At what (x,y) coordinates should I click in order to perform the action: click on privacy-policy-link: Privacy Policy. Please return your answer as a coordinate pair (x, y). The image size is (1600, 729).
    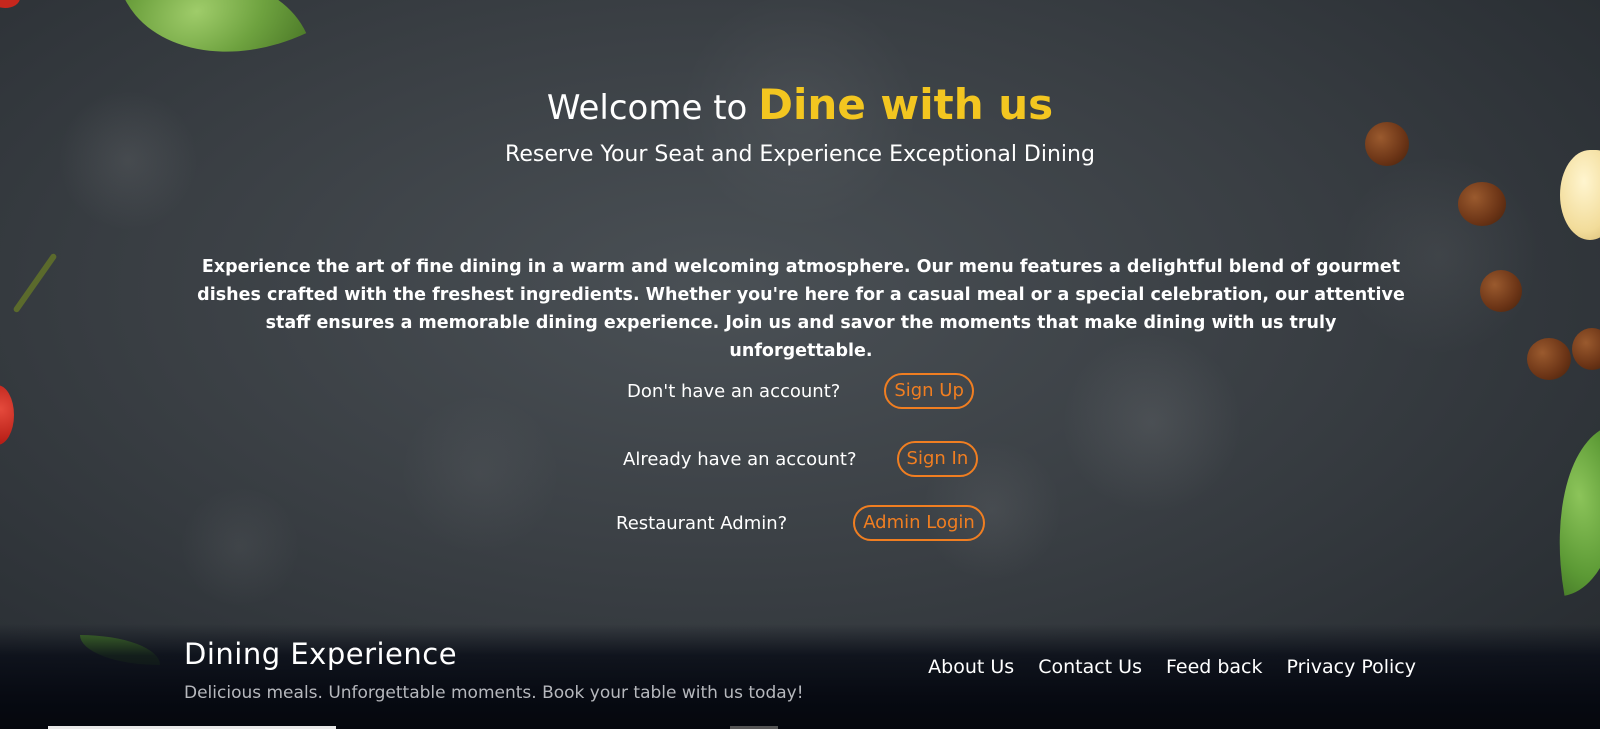
    Looking at the image, I should click on (1351, 667).